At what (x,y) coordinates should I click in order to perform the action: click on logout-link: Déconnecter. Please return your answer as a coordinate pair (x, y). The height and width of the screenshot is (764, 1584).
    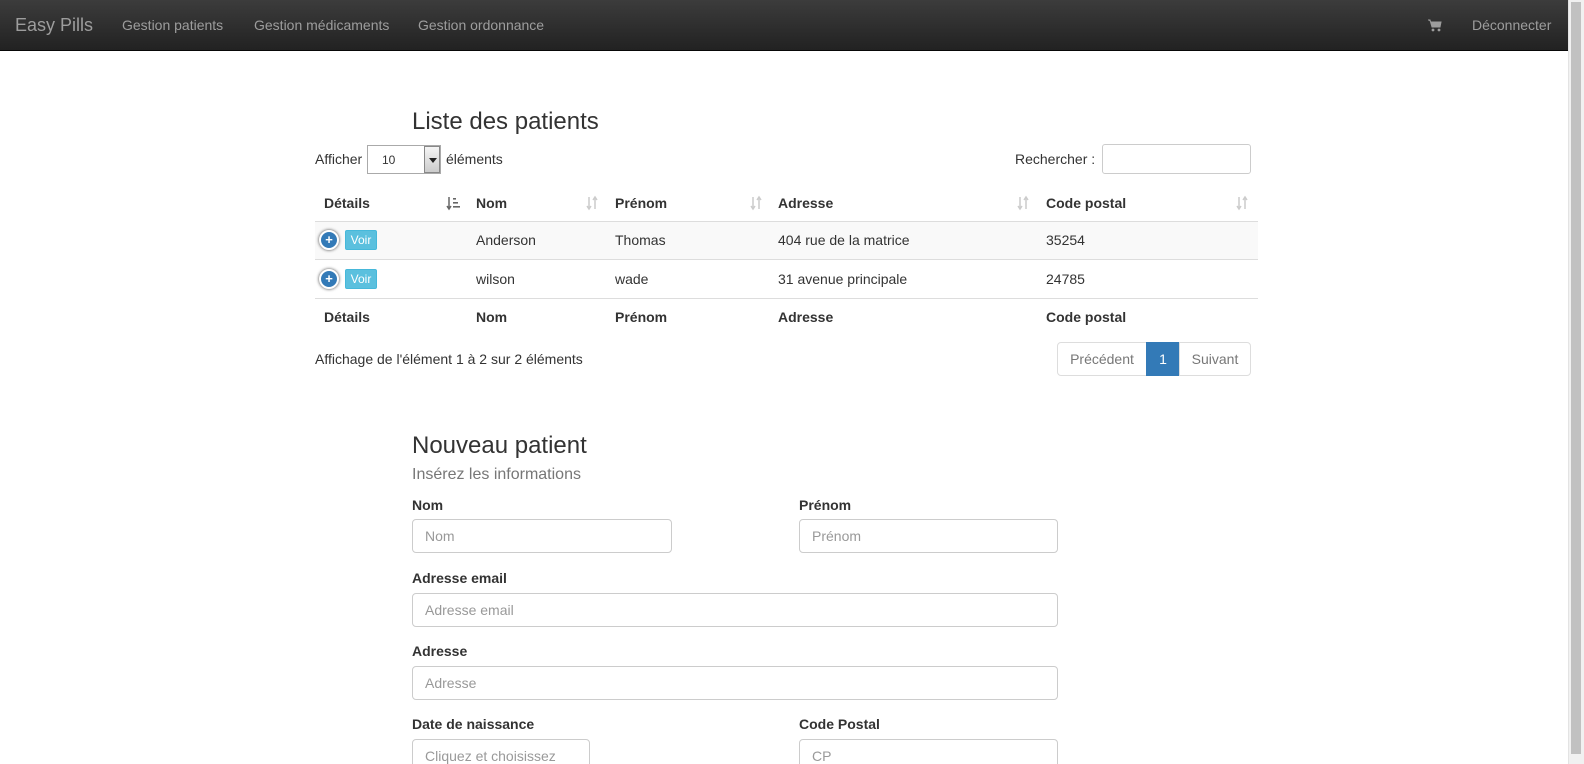
    Looking at the image, I should click on (1511, 25).